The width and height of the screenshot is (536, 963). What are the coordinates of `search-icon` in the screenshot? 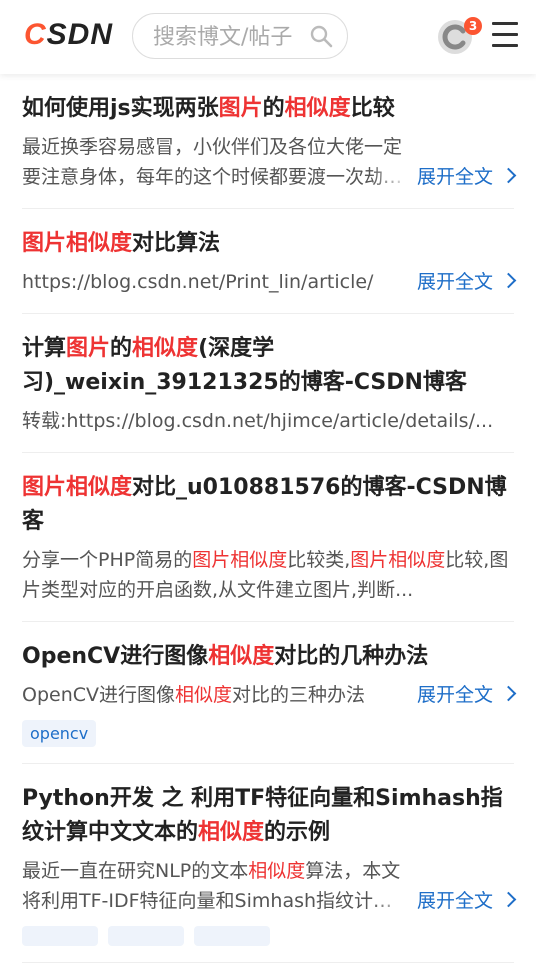 It's located at (321, 36).